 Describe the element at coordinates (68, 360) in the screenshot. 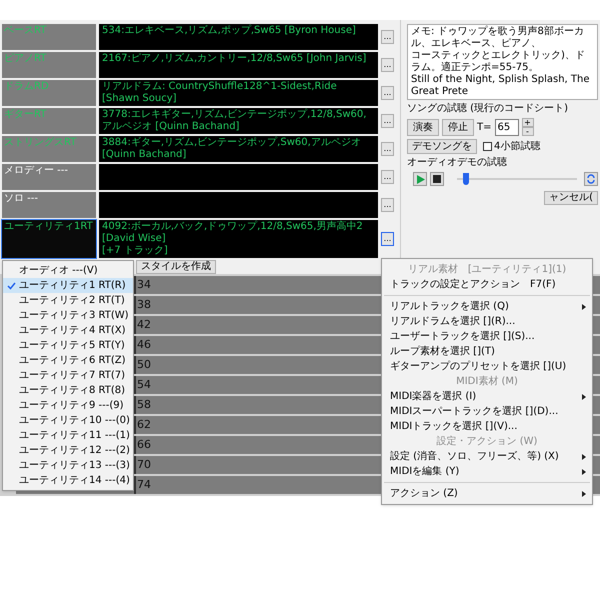

I see `menu-item: ユーティリティ6 RT(Z)` at that location.